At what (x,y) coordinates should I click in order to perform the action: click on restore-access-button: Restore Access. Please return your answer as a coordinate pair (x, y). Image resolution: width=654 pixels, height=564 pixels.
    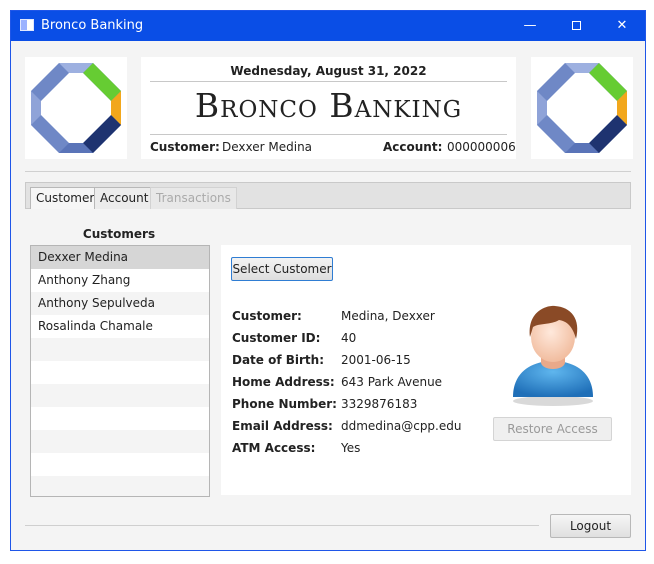
    Looking at the image, I should click on (552, 429).